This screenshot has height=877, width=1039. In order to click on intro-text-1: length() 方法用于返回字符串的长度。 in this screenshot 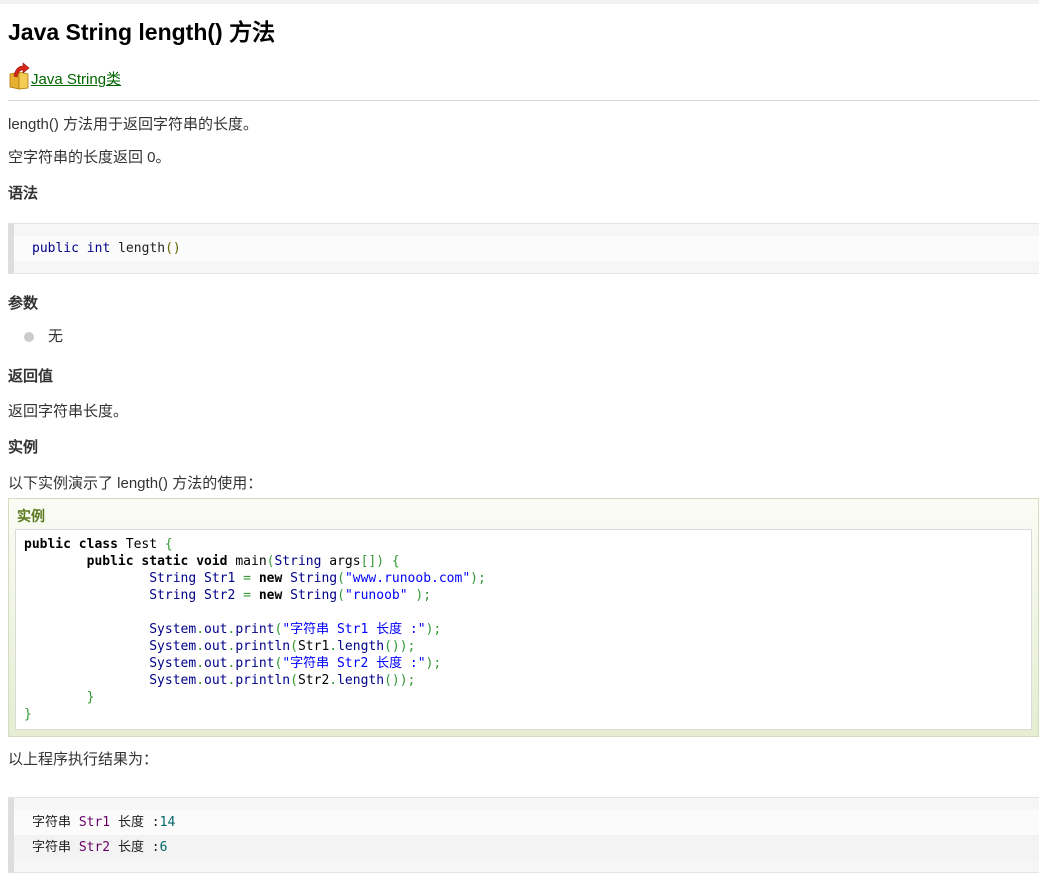, I will do `click(133, 124)`.